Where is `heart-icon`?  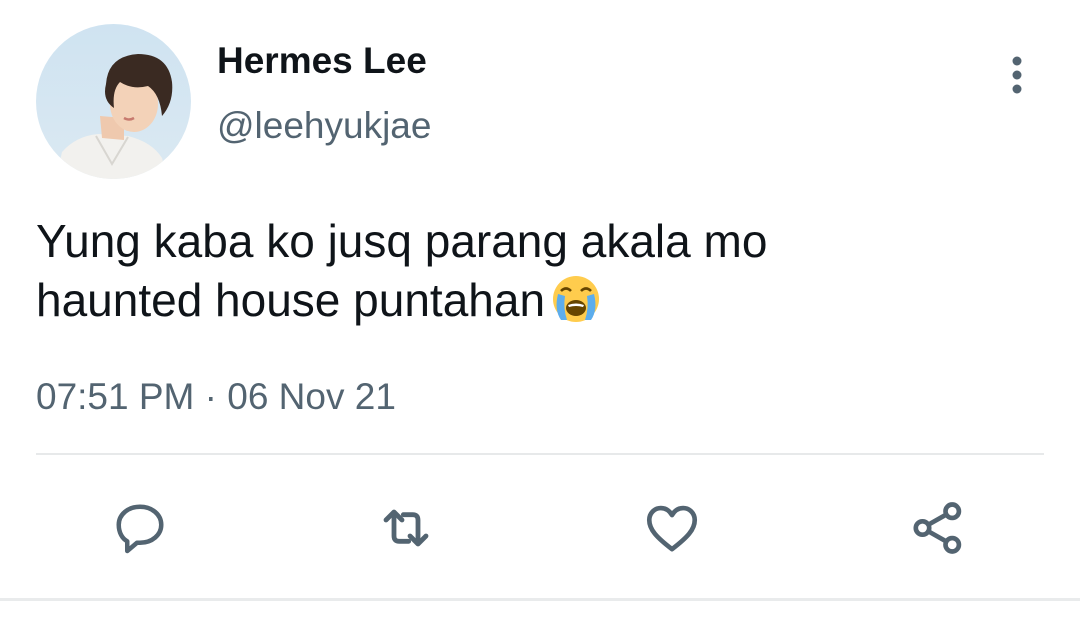 heart-icon is located at coordinates (672, 528).